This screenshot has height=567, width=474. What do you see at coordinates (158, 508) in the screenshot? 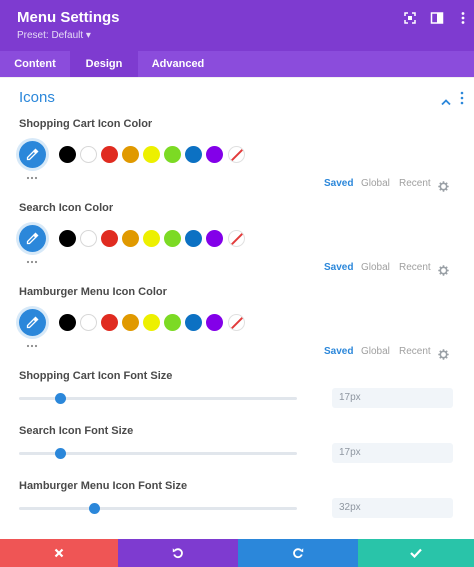
I see `size-slider-track` at bounding box center [158, 508].